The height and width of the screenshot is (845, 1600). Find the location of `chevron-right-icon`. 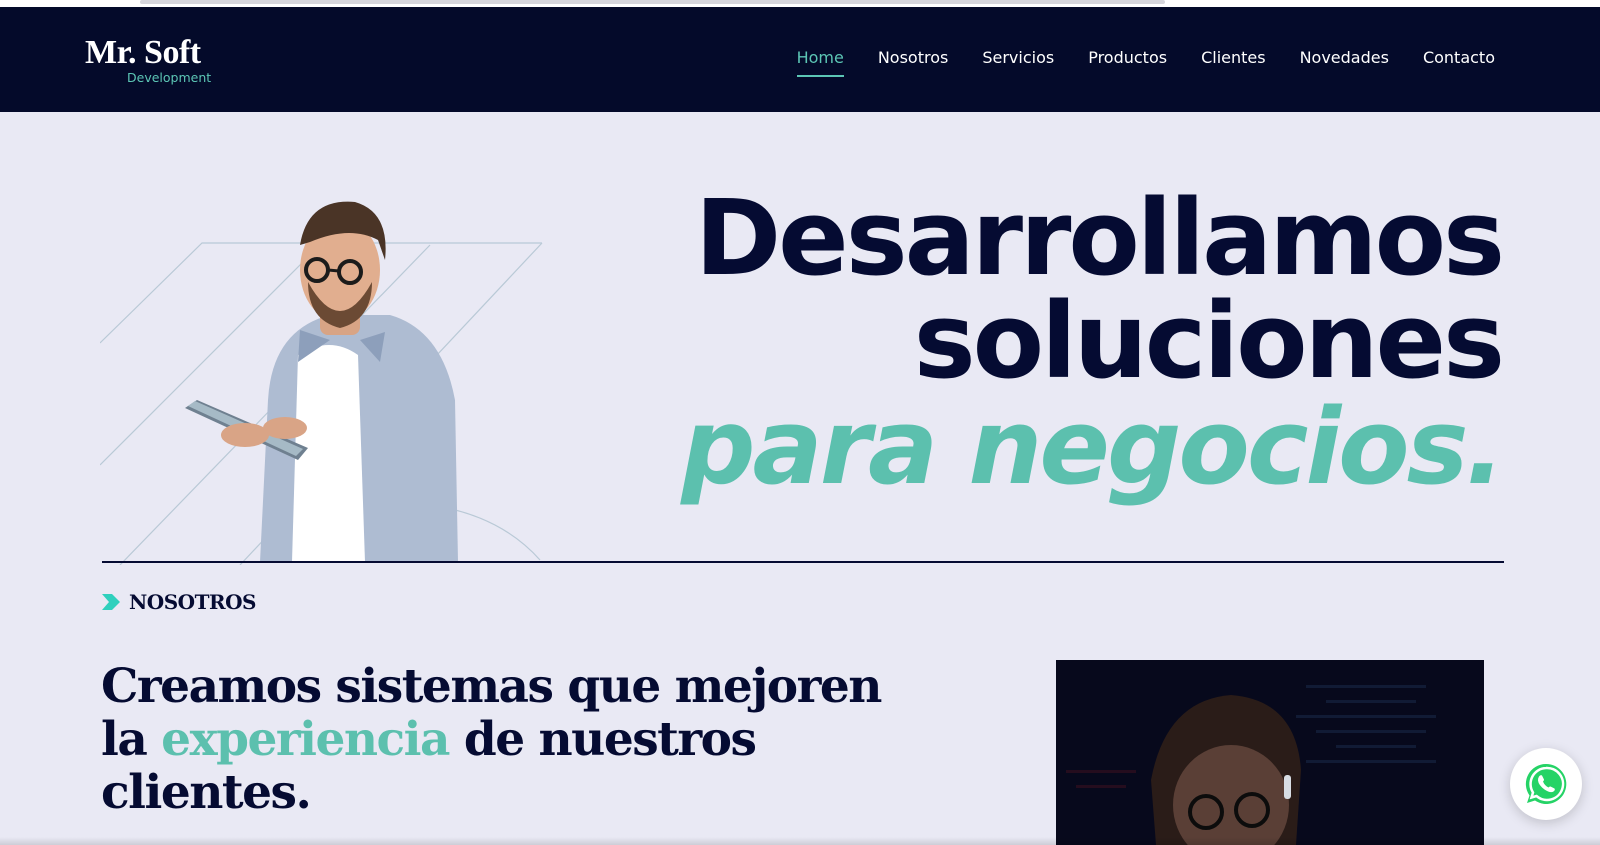

chevron-right-icon is located at coordinates (111, 602).